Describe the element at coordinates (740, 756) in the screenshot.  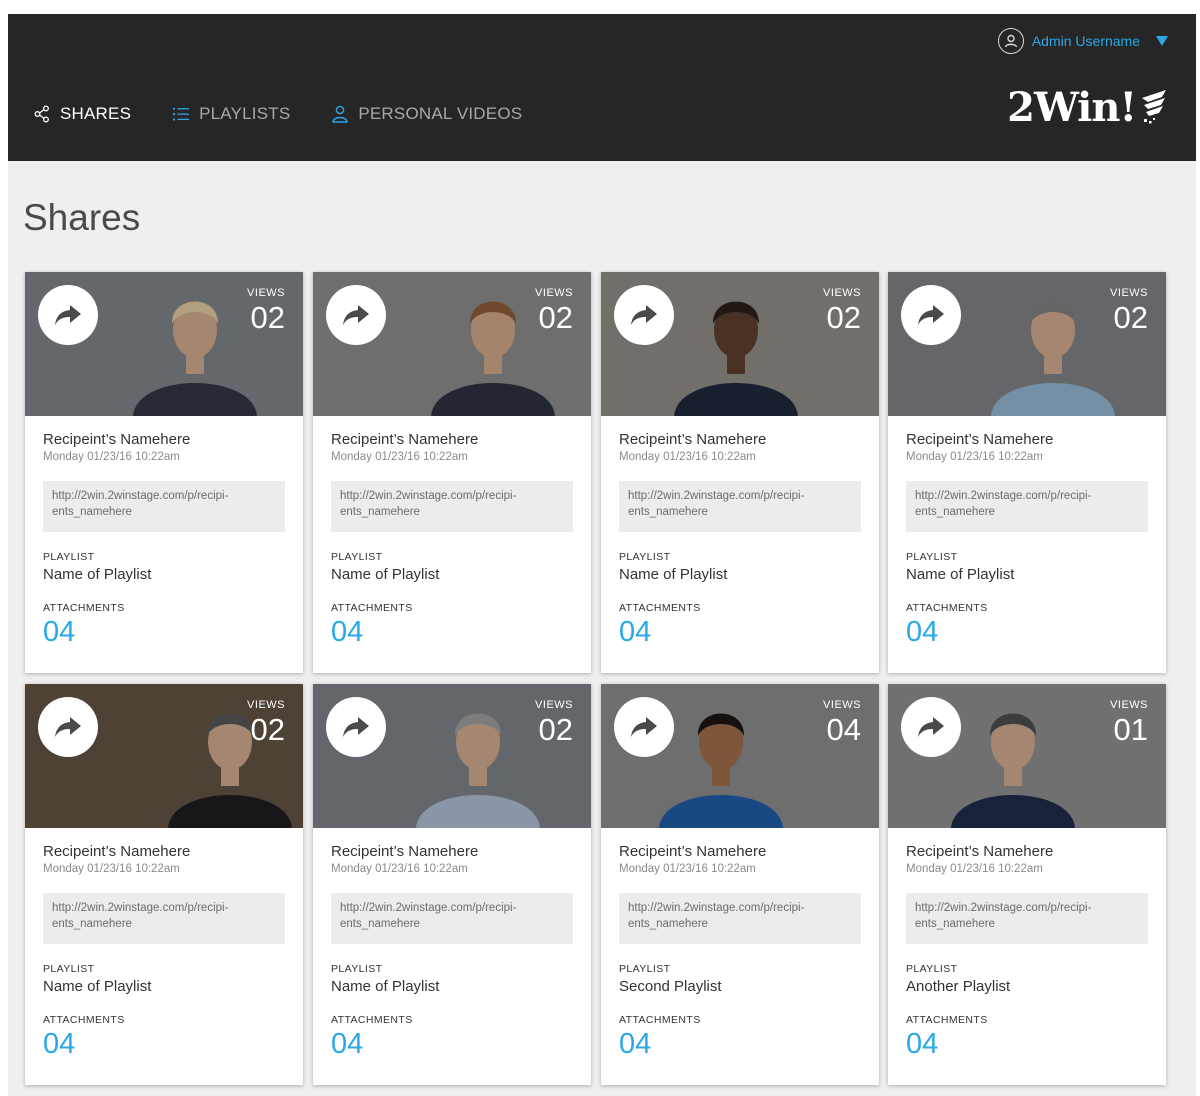
I see `share-thumbnail: VIEWS 04` at that location.